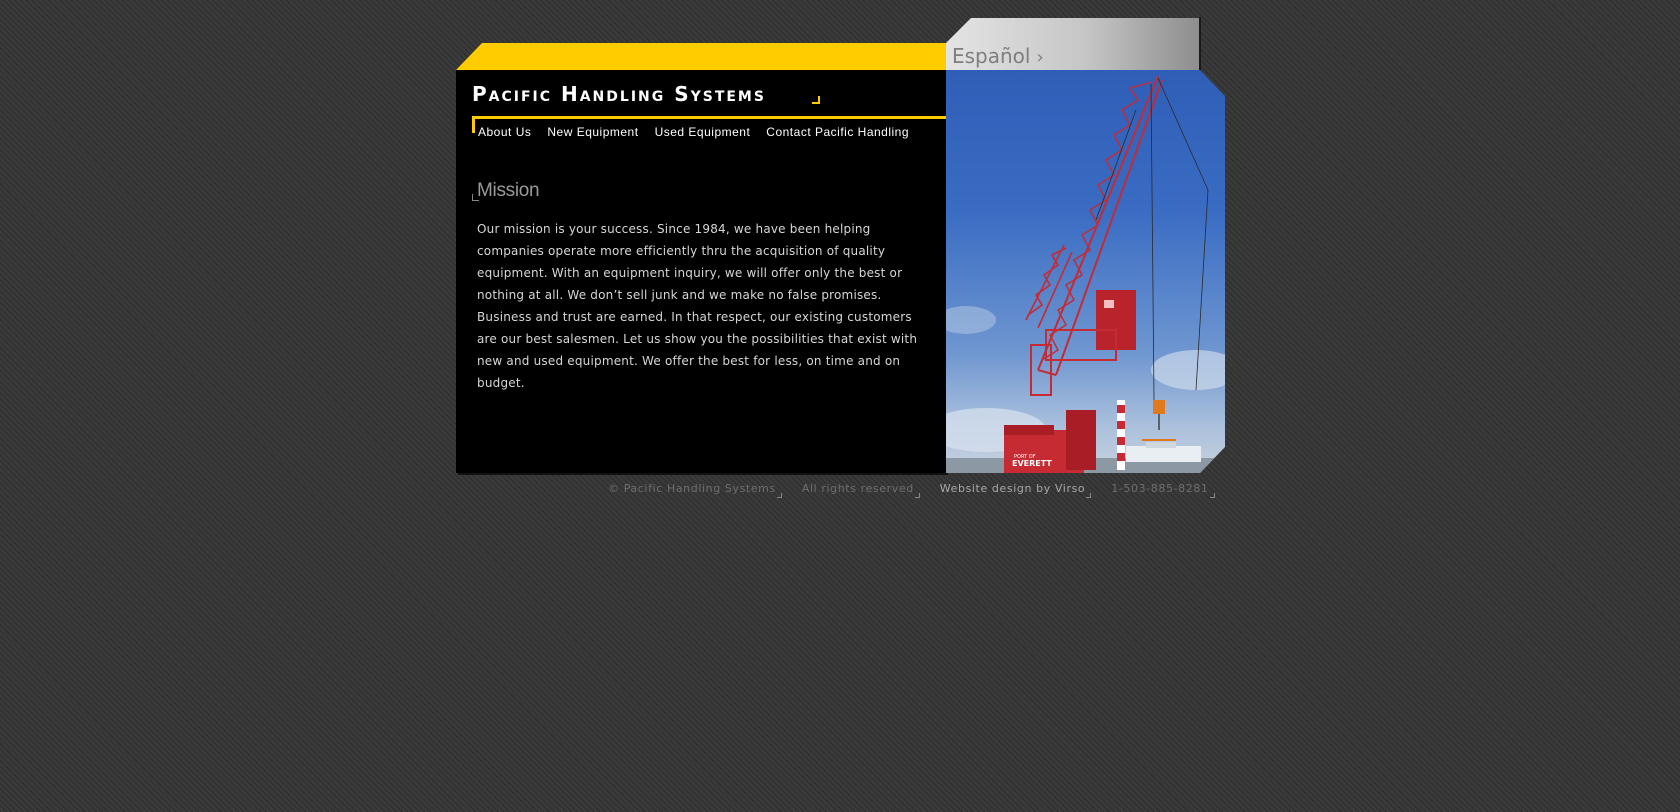  I want to click on logo-corner-mark, so click(816, 100).